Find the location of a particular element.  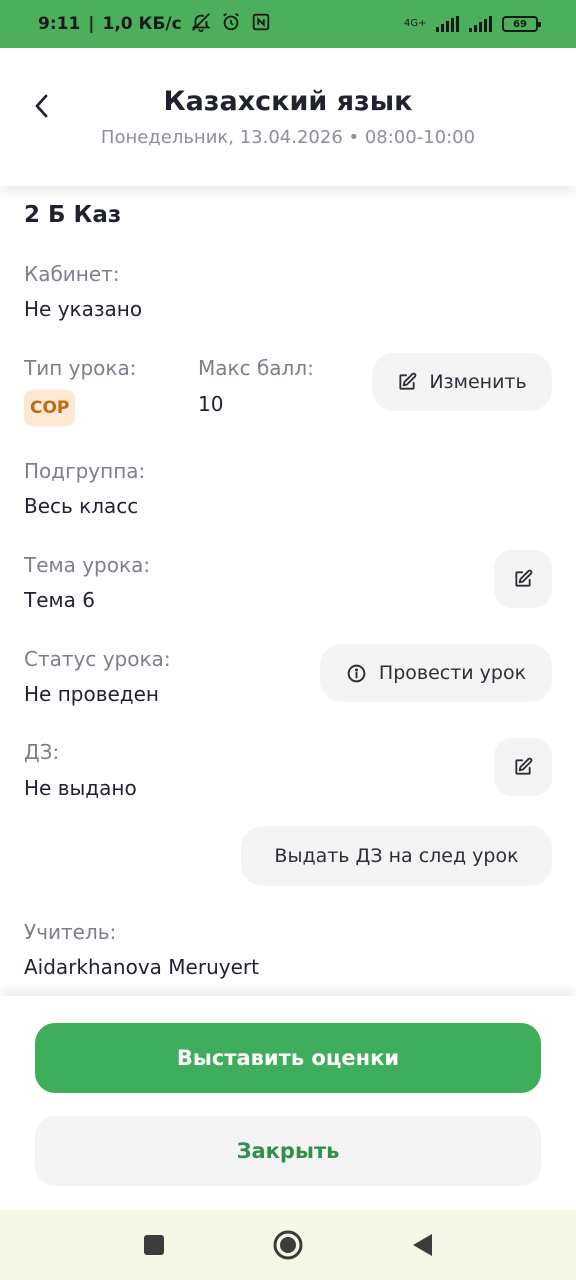

topic-value: Тема 6 is located at coordinates (59, 600).